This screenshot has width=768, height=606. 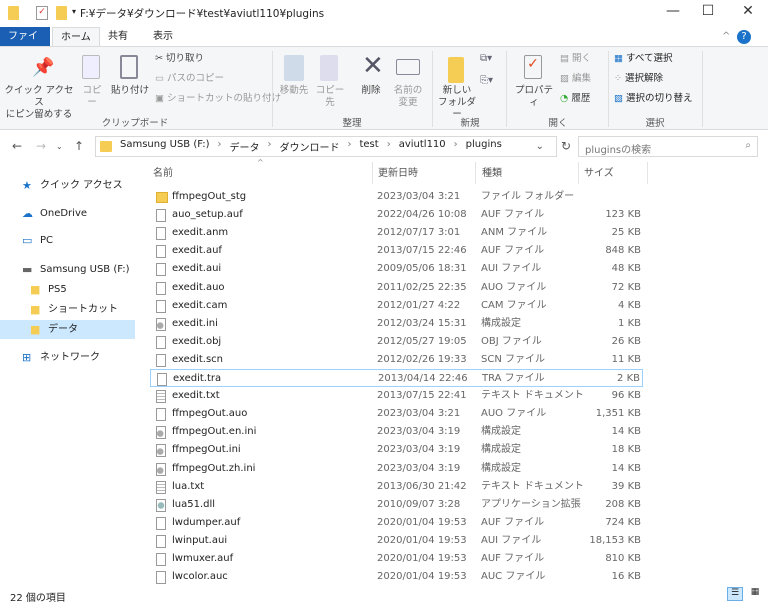 What do you see at coordinates (67, 329) in the screenshot?
I see `sidebar-item: ■ データ` at bounding box center [67, 329].